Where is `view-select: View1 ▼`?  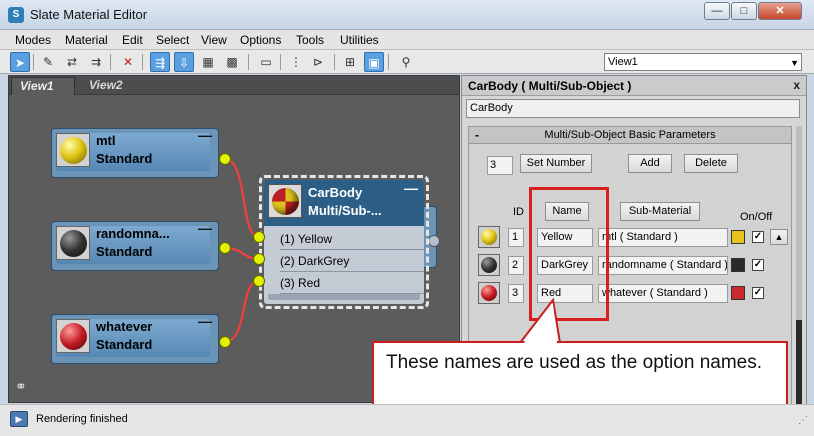 view-select: View1 ▼ is located at coordinates (703, 62).